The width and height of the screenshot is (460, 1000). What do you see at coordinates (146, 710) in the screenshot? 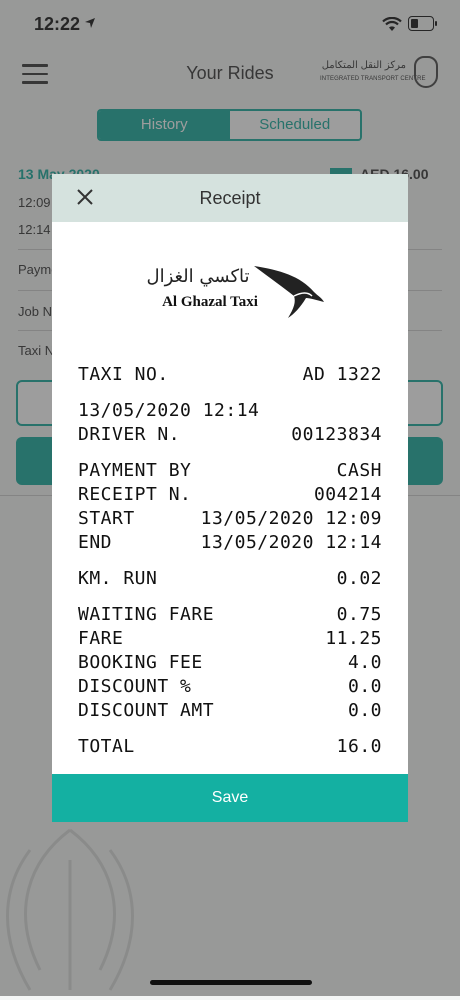
I see `receipt-key: DISCOUNT AMT` at bounding box center [146, 710].